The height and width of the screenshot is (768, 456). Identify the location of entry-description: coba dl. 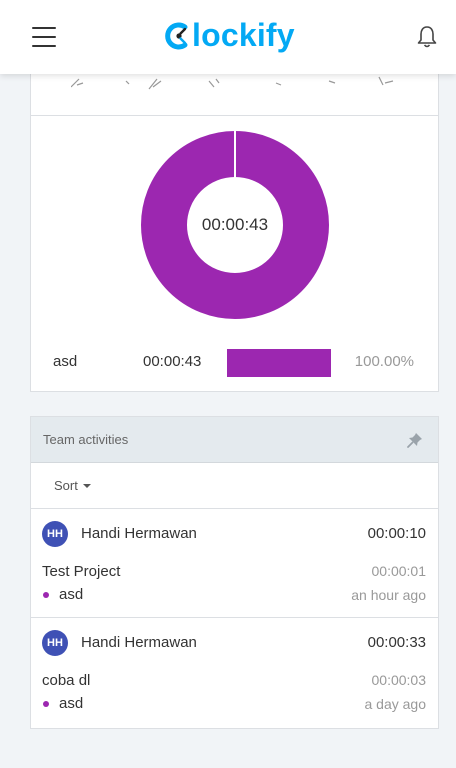
(66, 680).